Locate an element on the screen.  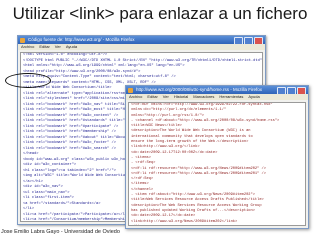
menu-item: Historial is located at coordinates (181, 97).